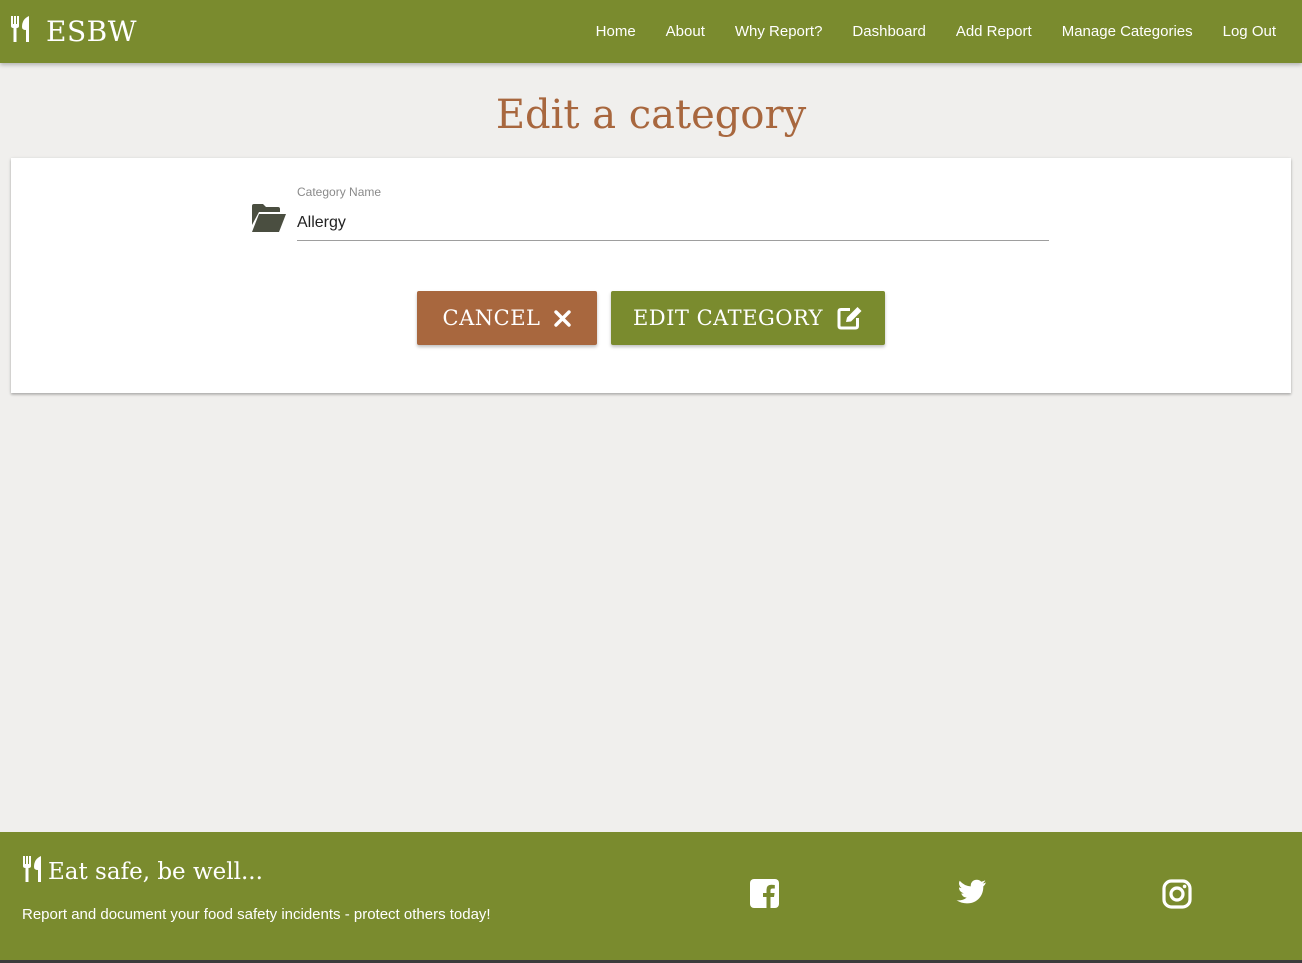 Image resolution: width=1302 pixels, height=963 pixels. I want to click on folder-open-icon, so click(269, 220).